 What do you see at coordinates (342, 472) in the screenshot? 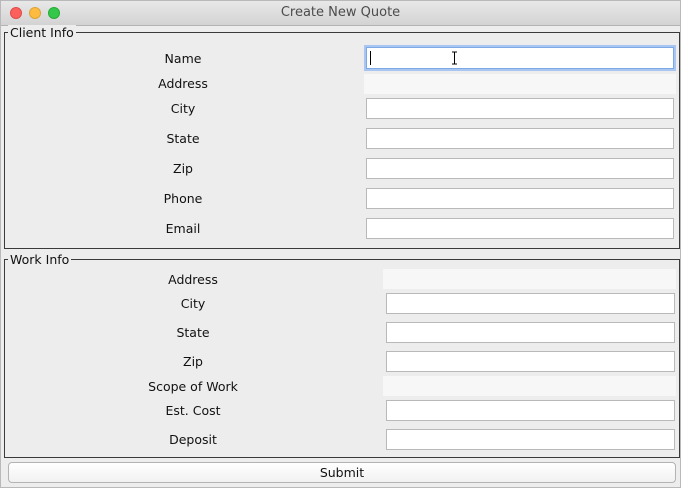
I see `submit-button: Submit` at bounding box center [342, 472].